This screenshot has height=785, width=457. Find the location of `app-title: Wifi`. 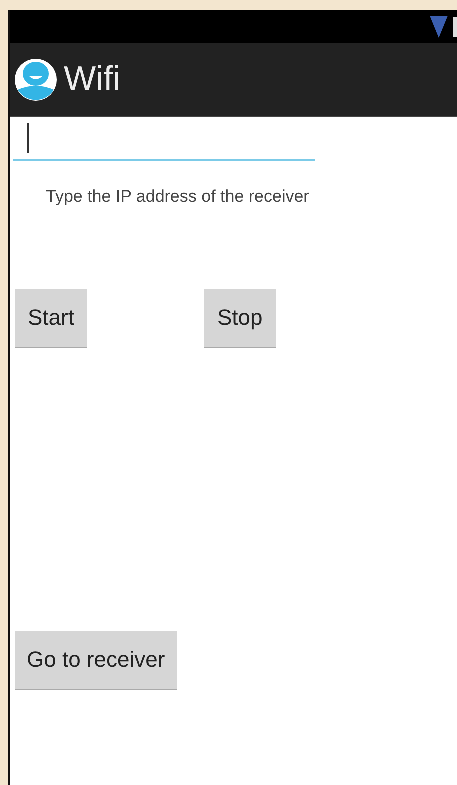

app-title: Wifi is located at coordinates (92, 79).